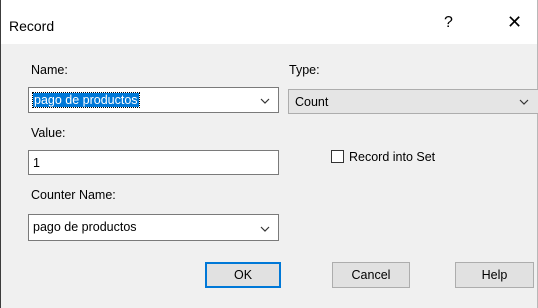 The image size is (538, 308). What do you see at coordinates (371, 275) in the screenshot?
I see `cancel-button: Cancel` at bounding box center [371, 275].